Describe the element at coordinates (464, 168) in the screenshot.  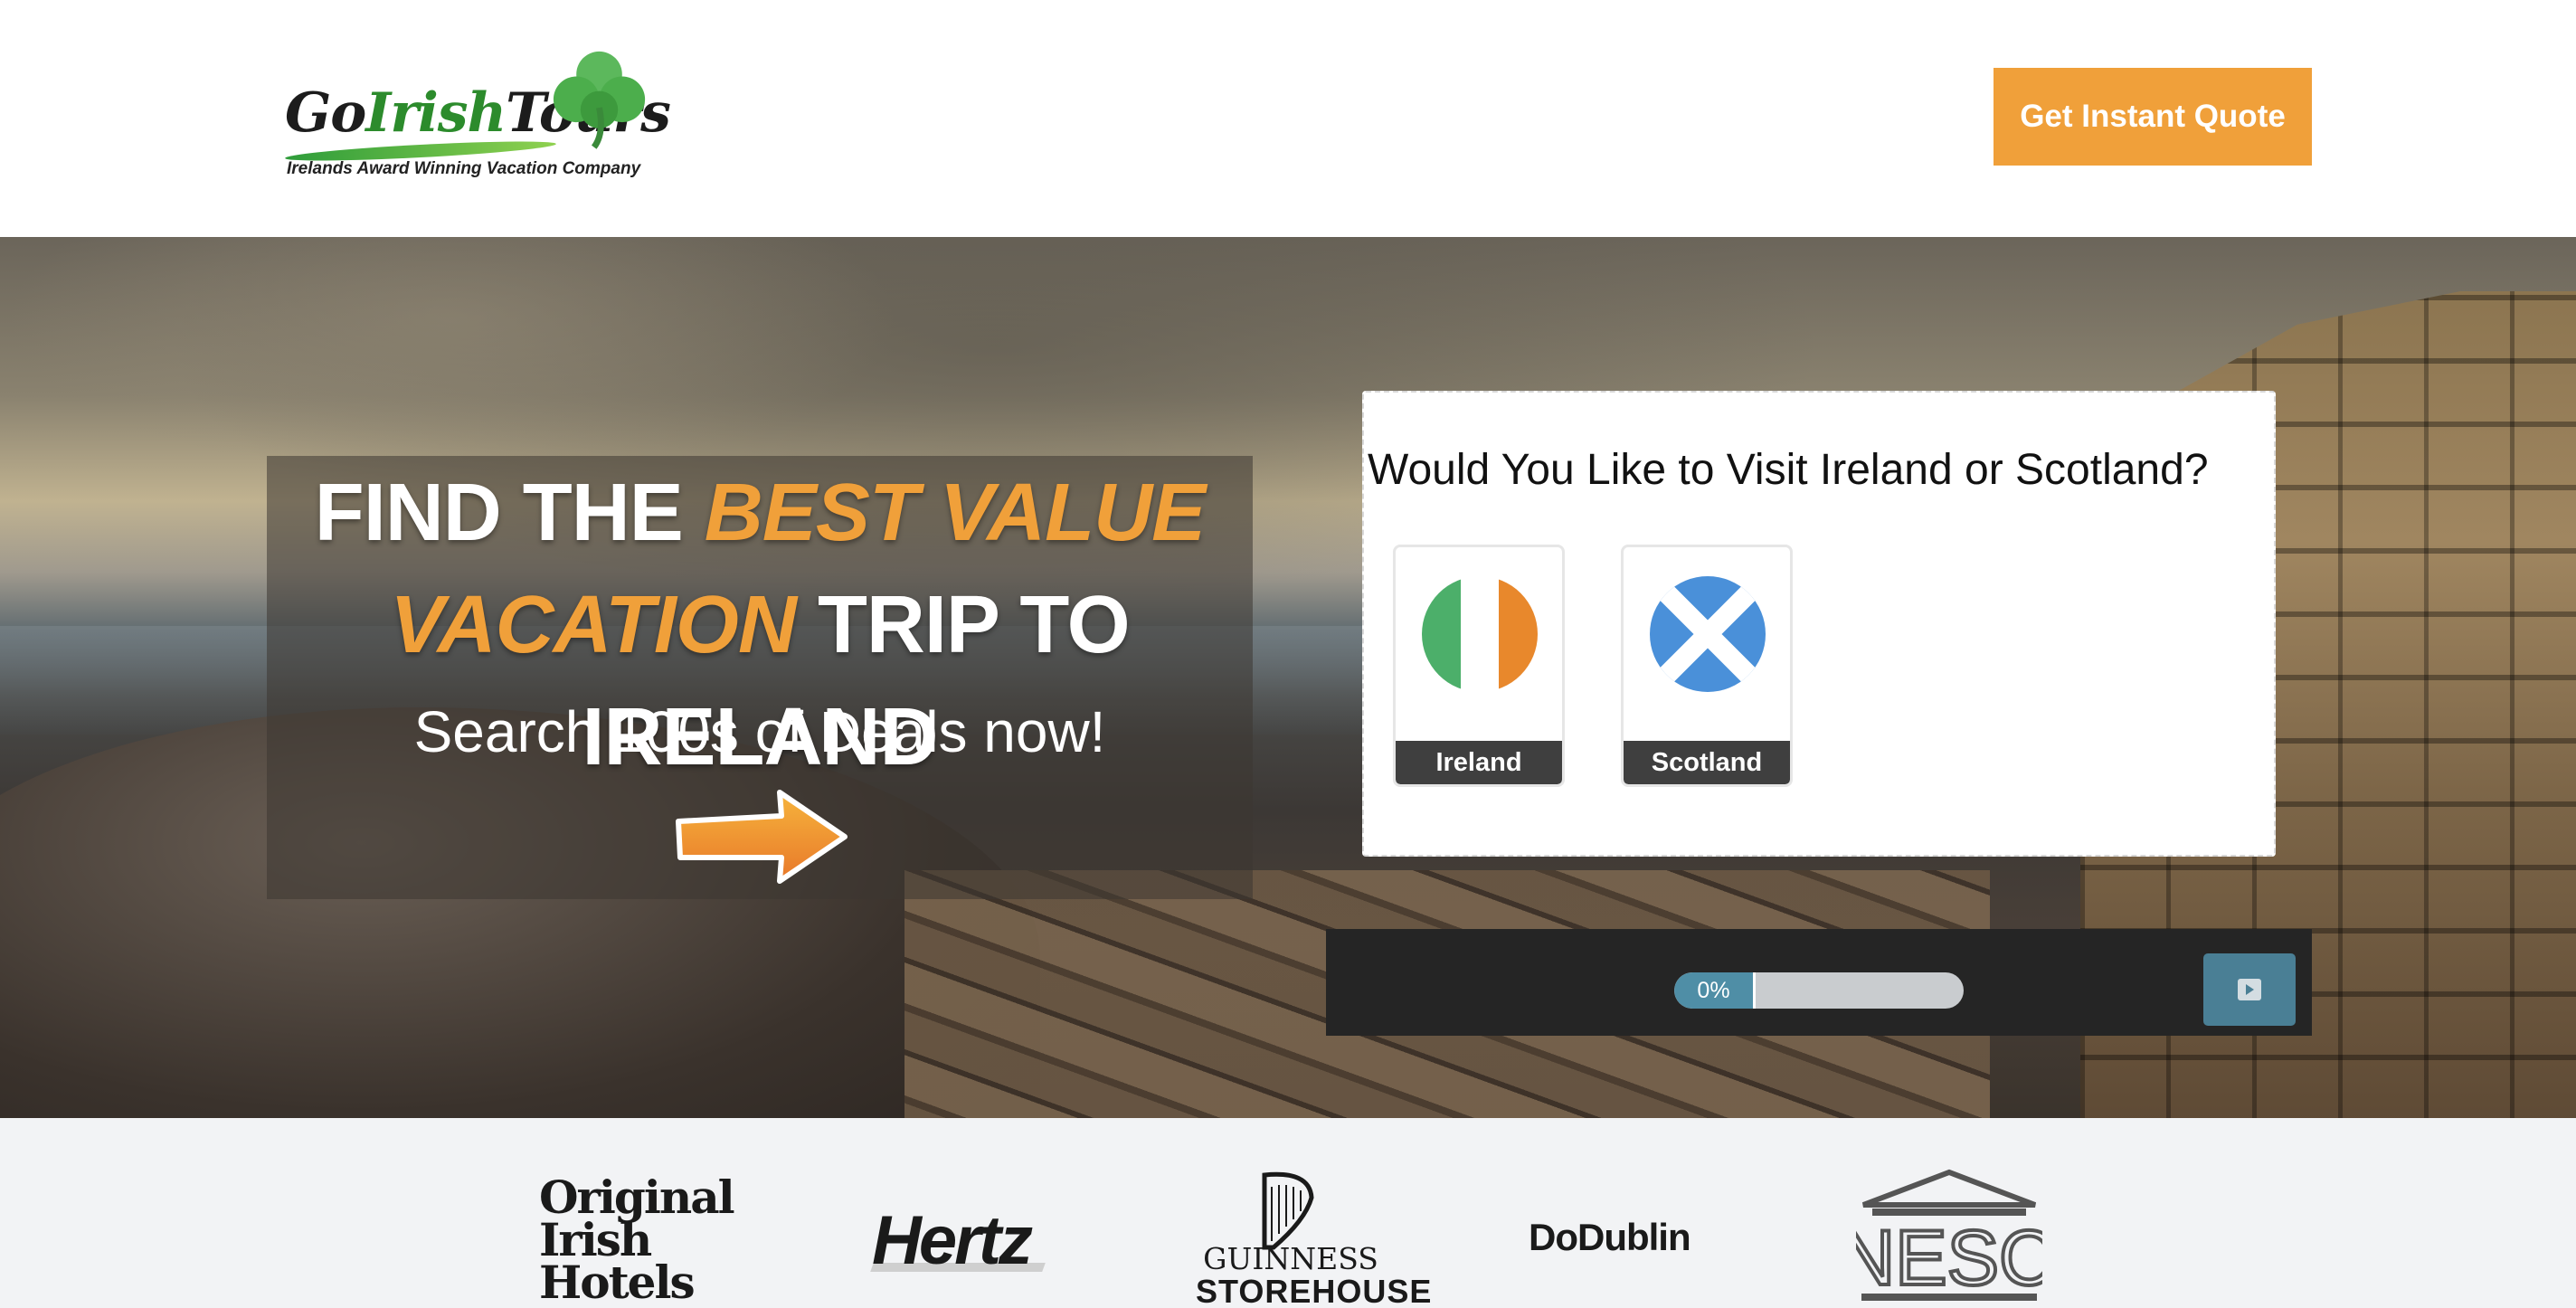
I see `logo-tagline: Irelands Award Winning Vacation Company` at that location.